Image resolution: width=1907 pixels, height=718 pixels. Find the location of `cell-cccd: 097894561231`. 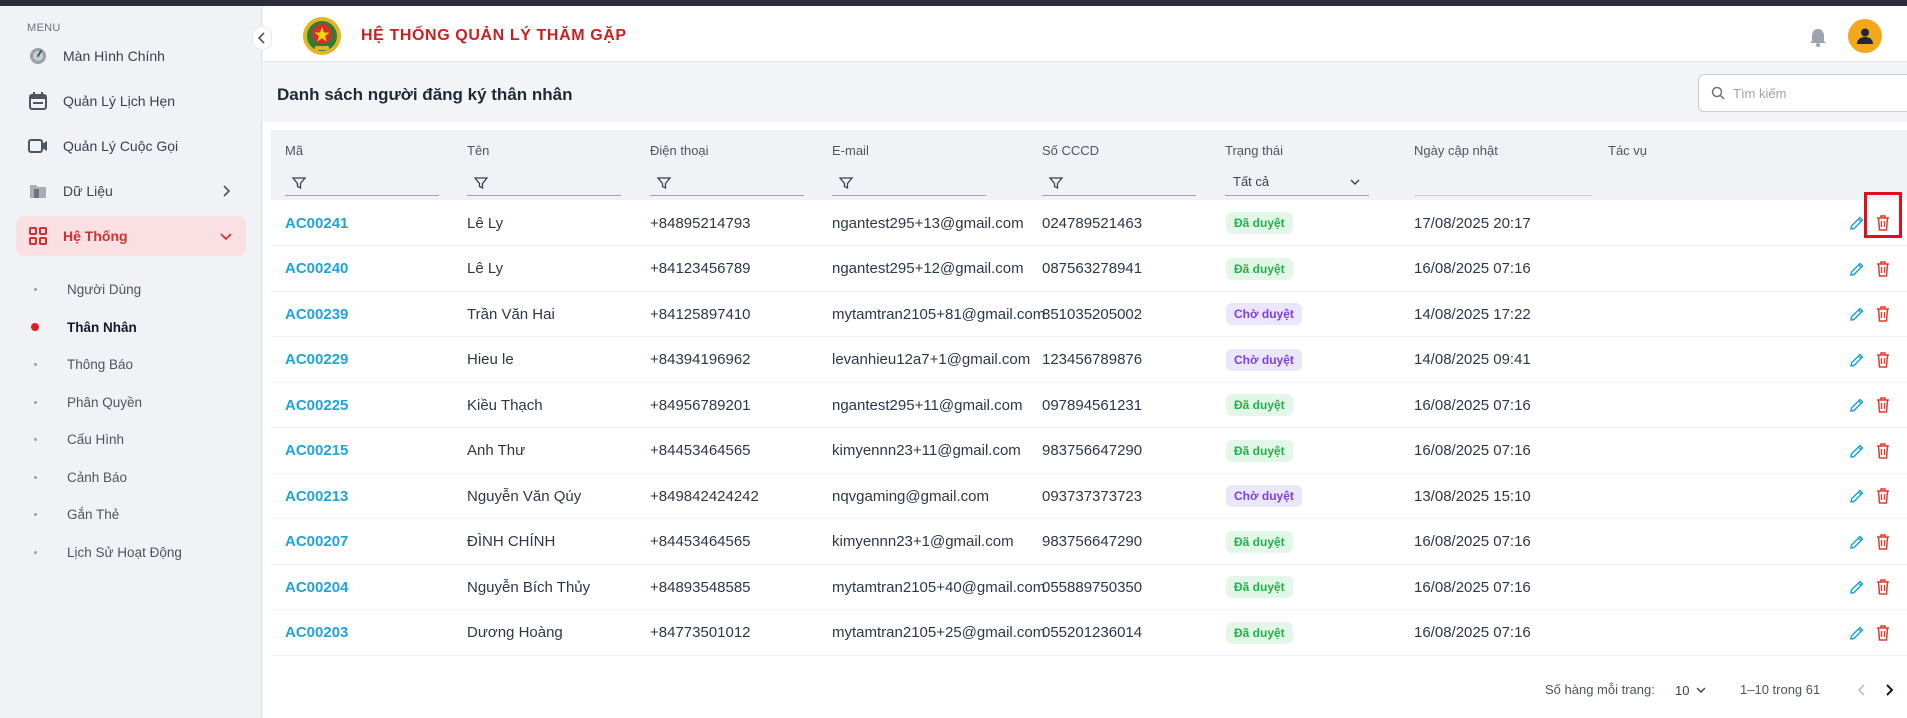

cell-cccd: 097894561231 is located at coordinates (1092, 405).